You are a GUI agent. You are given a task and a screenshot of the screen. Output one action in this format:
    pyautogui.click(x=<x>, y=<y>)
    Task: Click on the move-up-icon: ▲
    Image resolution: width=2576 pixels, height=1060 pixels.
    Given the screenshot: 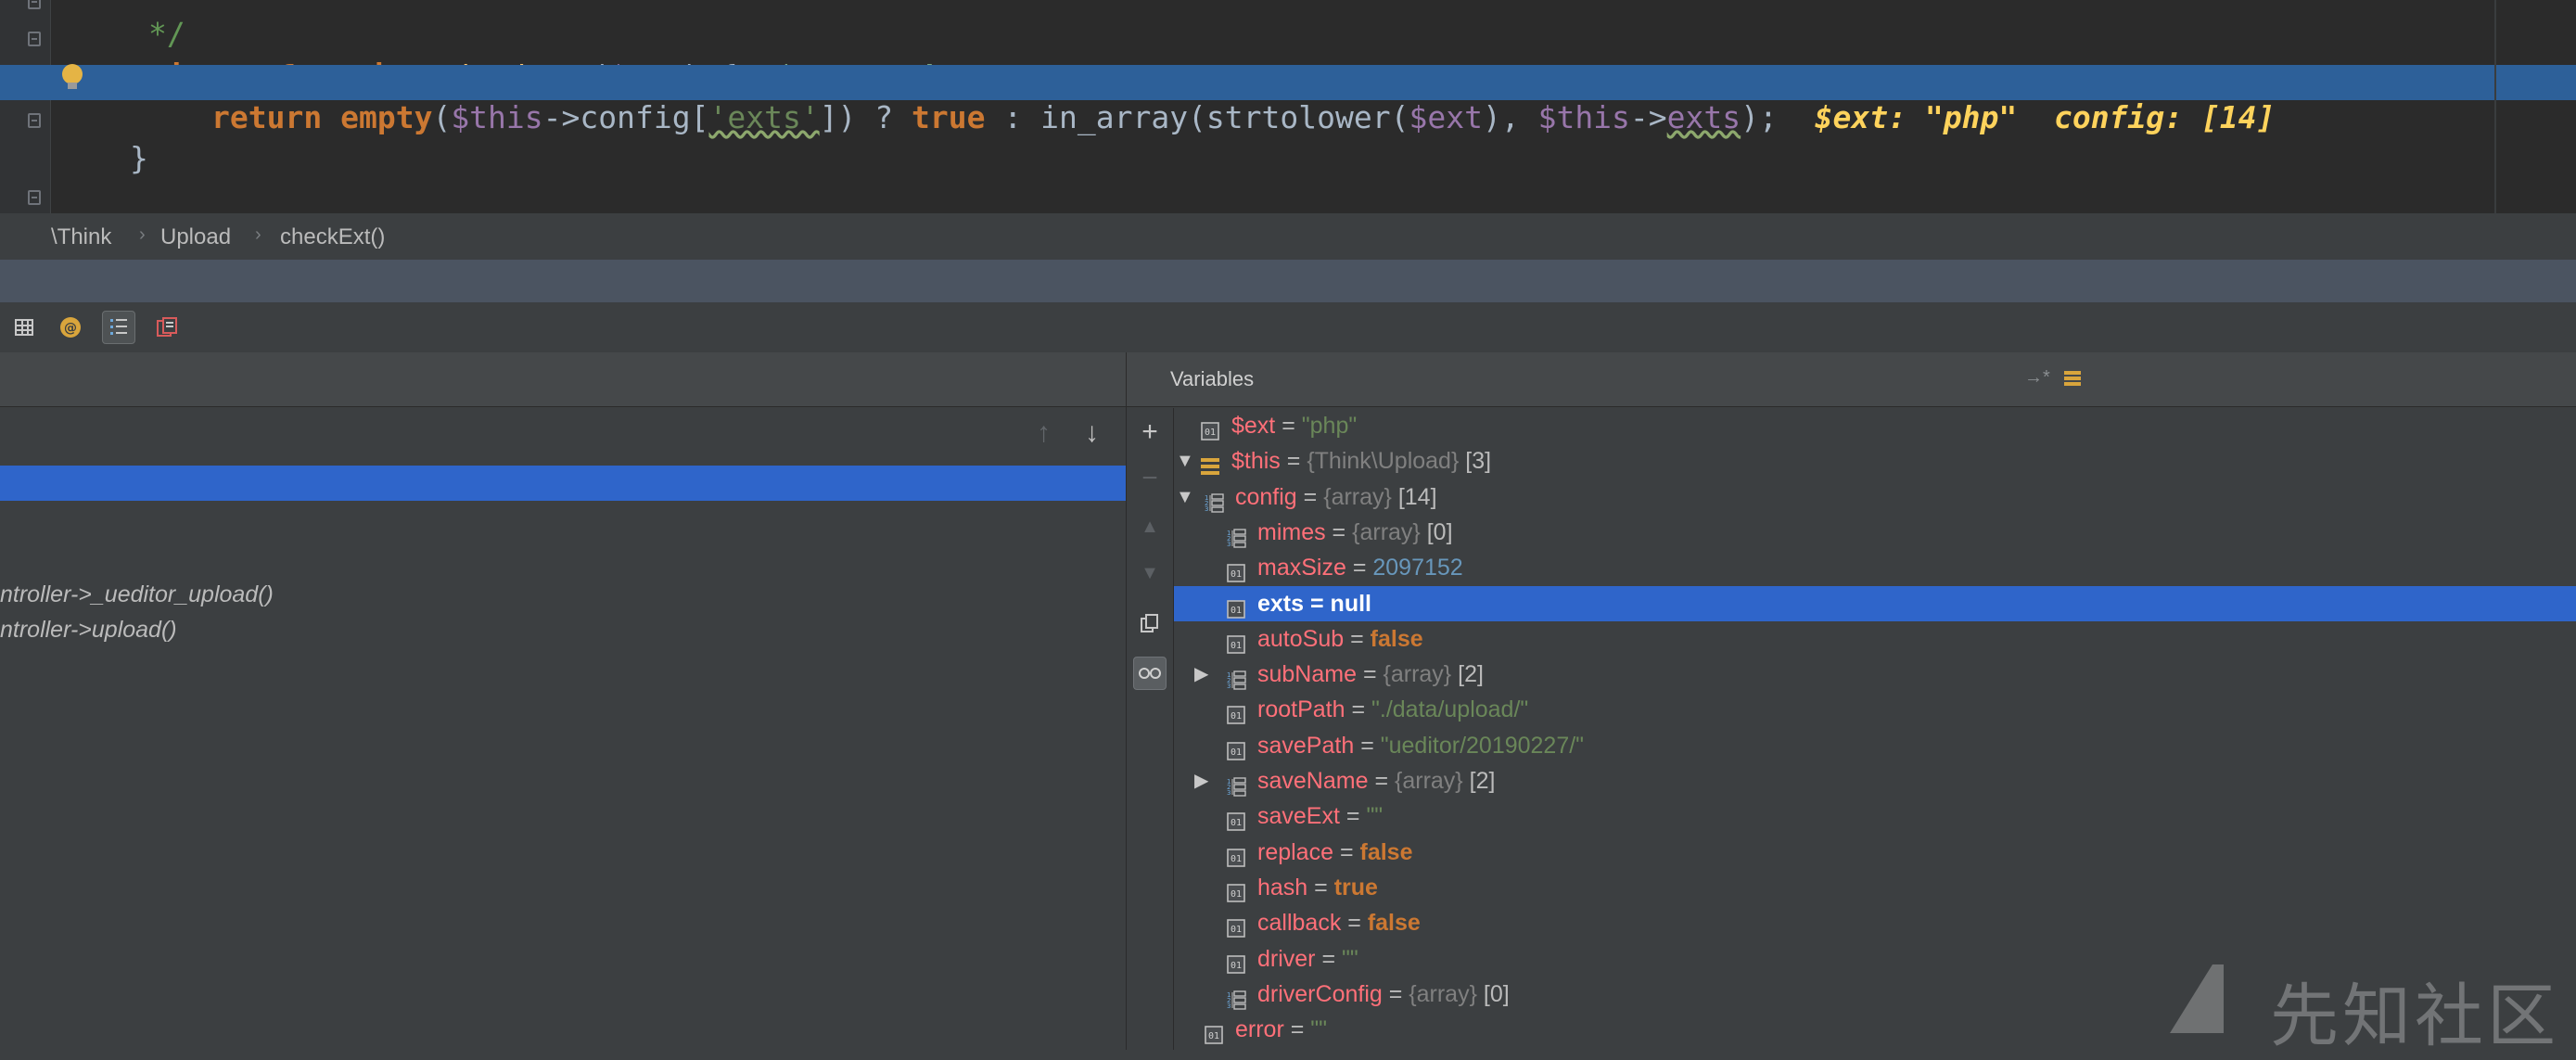 What is the action you would take?
    pyautogui.click(x=1150, y=526)
    